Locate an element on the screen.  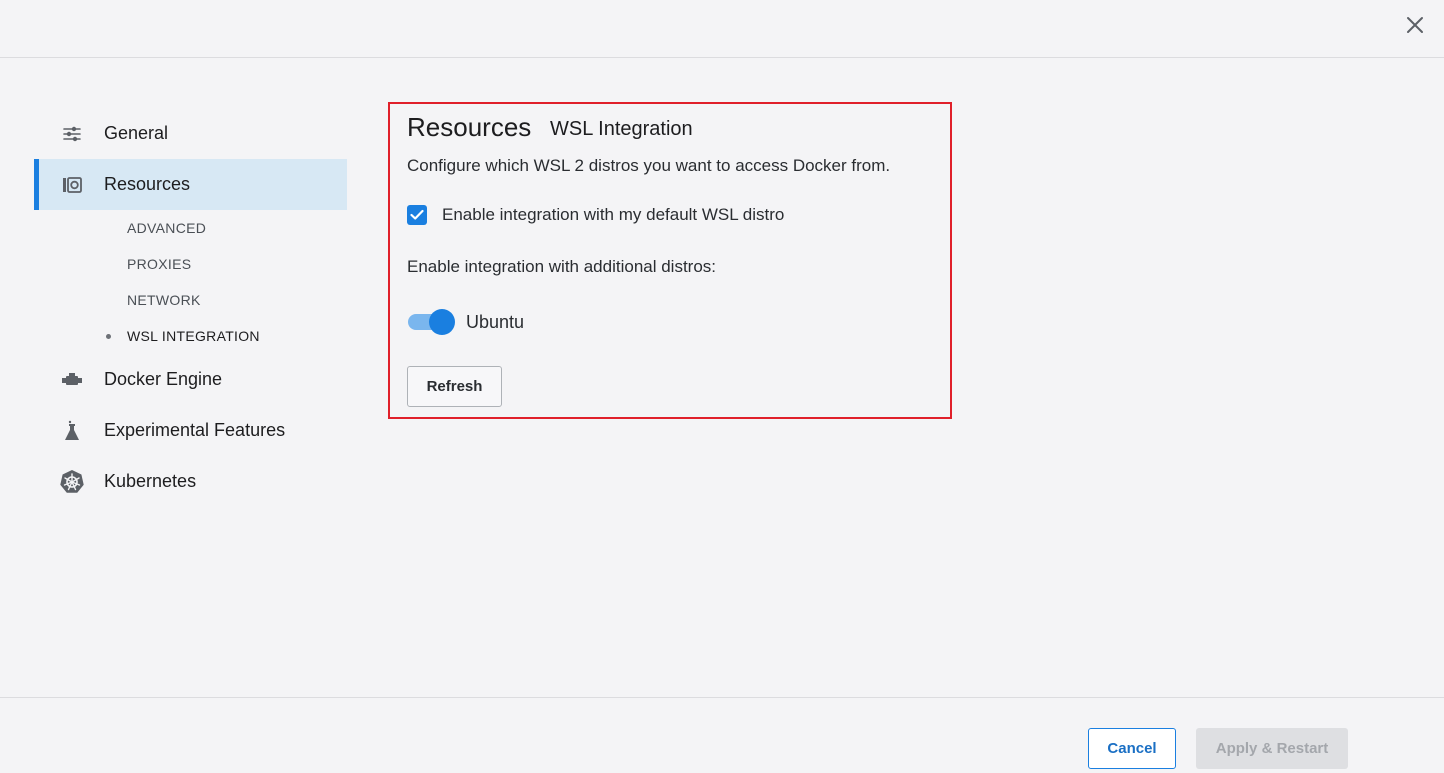
footer-bar: Cancel Apply & Restart is located at coordinates (722, 735).